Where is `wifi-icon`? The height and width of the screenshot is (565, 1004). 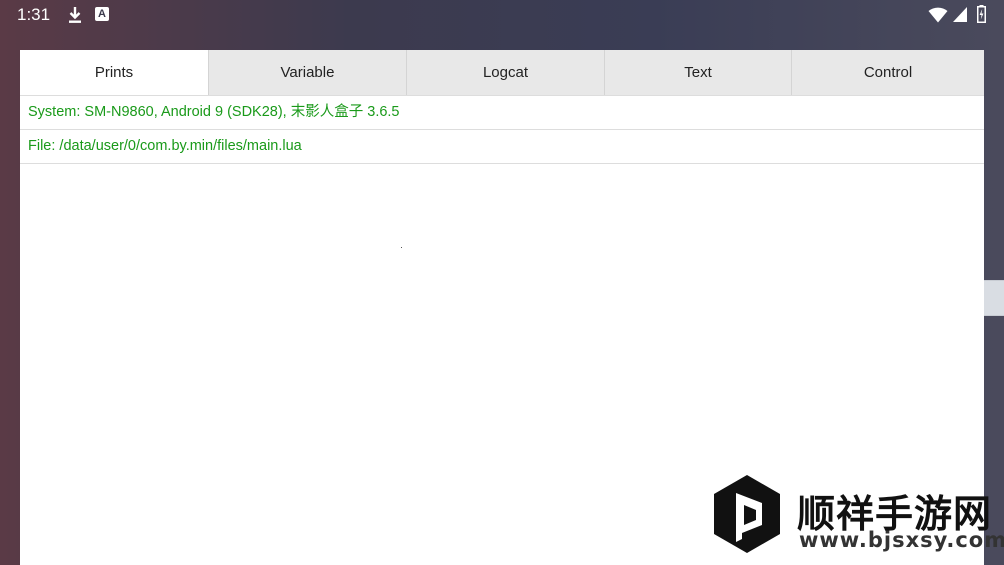 wifi-icon is located at coordinates (938, 15).